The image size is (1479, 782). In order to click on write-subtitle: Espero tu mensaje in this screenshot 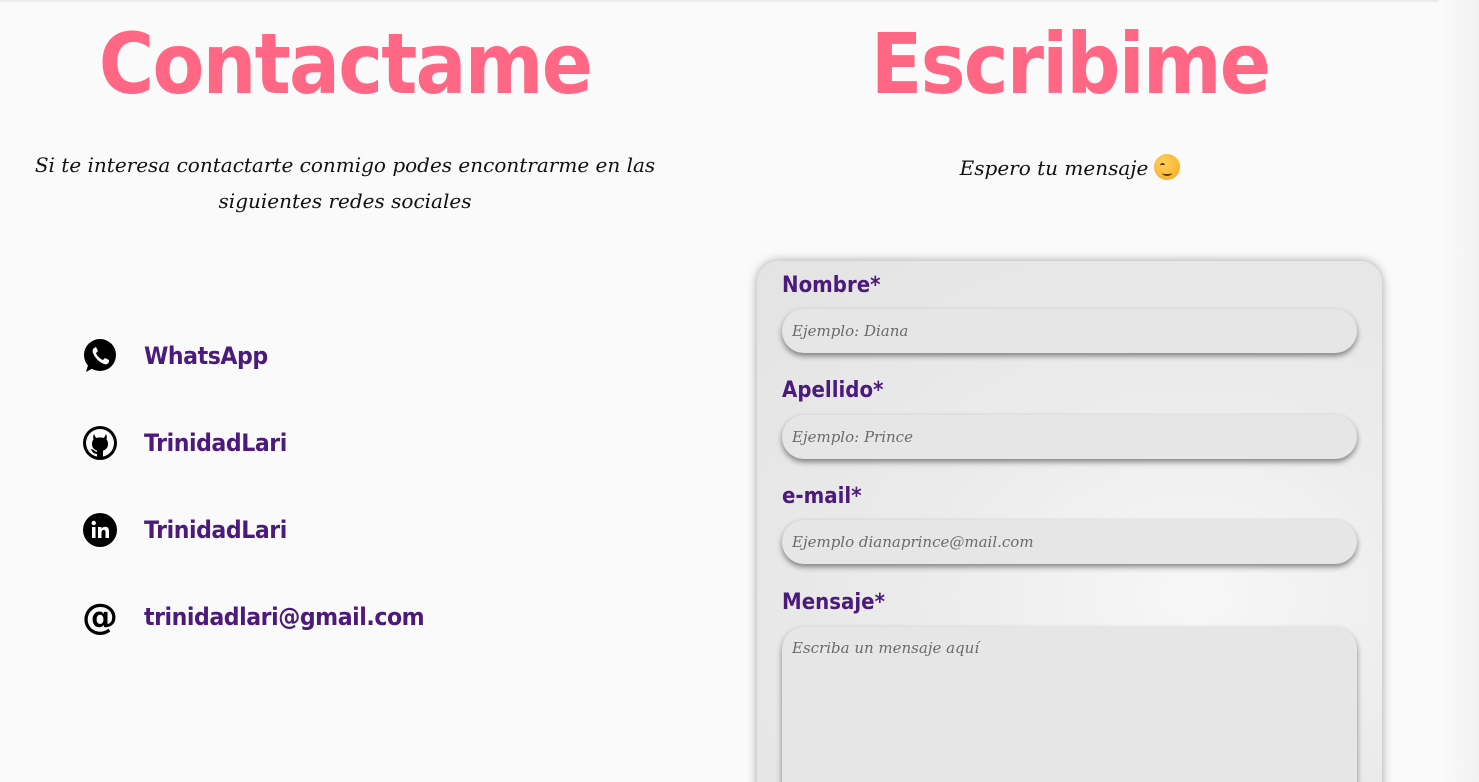, I will do `click(1070, 168)`.